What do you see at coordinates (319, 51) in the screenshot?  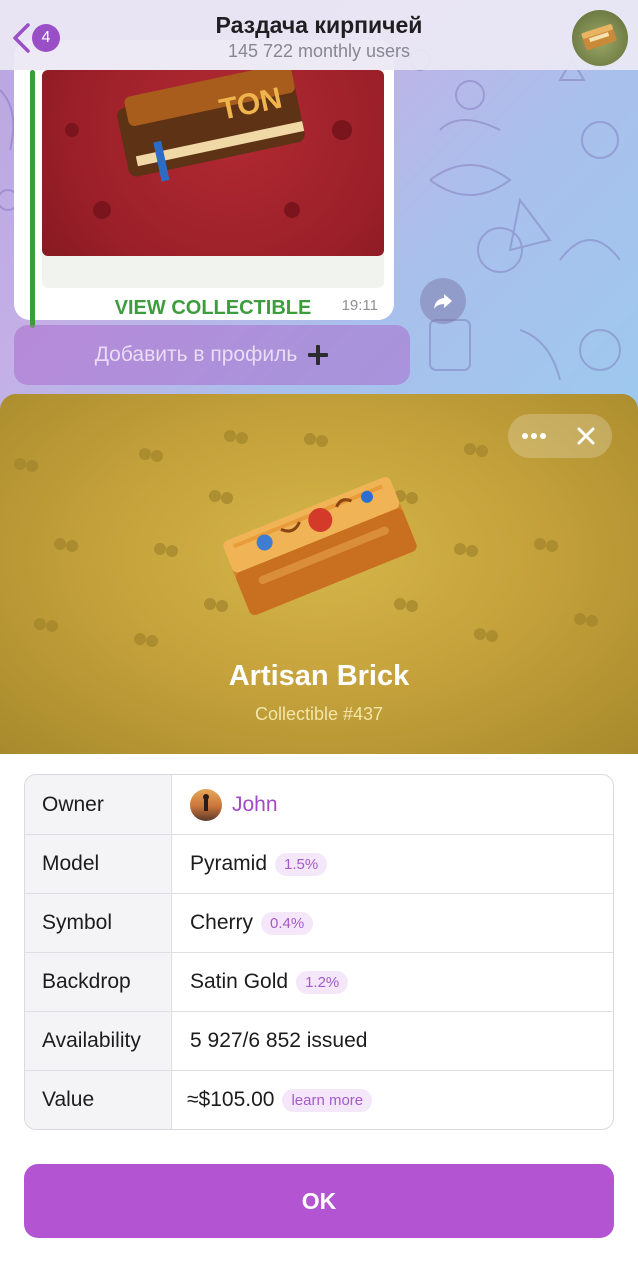 I see `chat-subtitle: 145 722 monthly users` at bounding box center [319, 51].